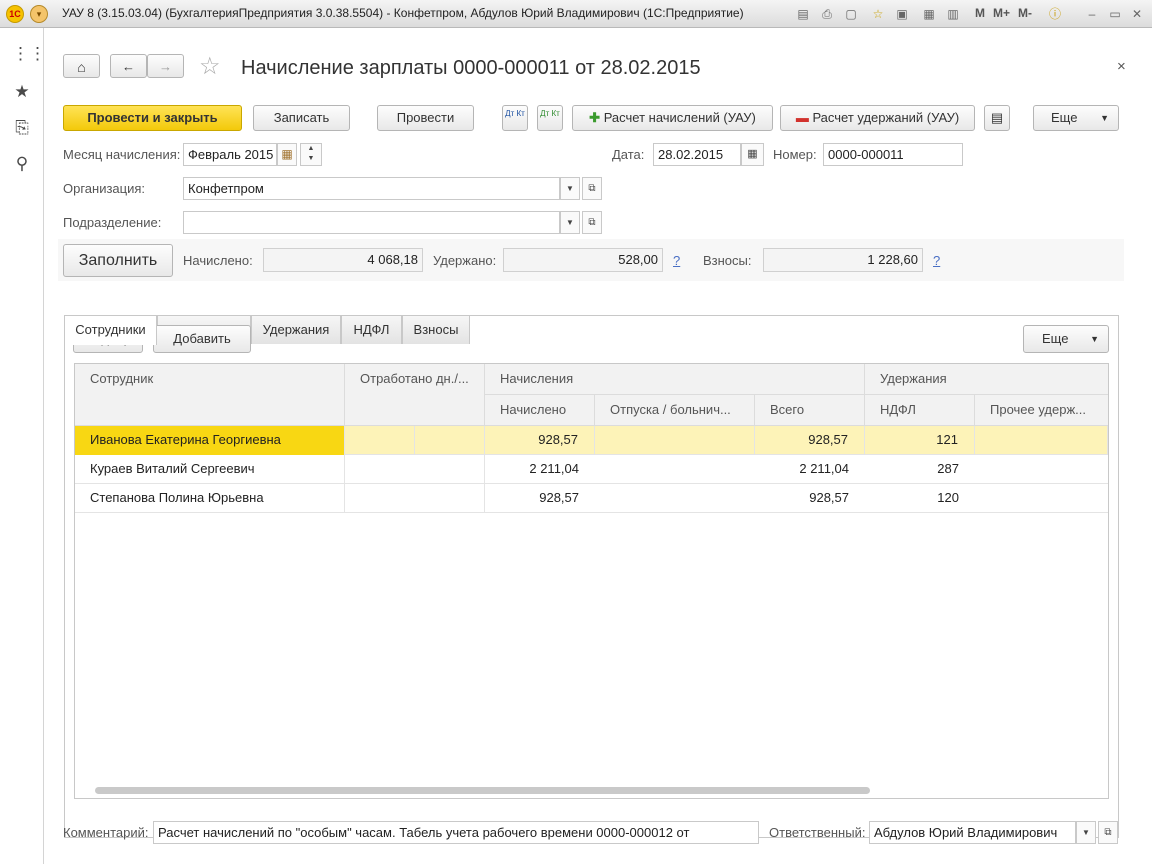 This screenshot has width=1152, height=864. Describe the element at coordinates (22, 164) in the screenshot. I see `search-icon: ⚲` at that location.